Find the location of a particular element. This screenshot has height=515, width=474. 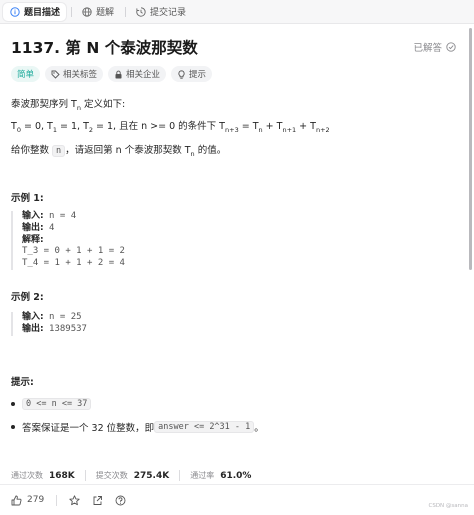

constraint-1: 0 <= n <= 37 is located at coordinates (51, 404).